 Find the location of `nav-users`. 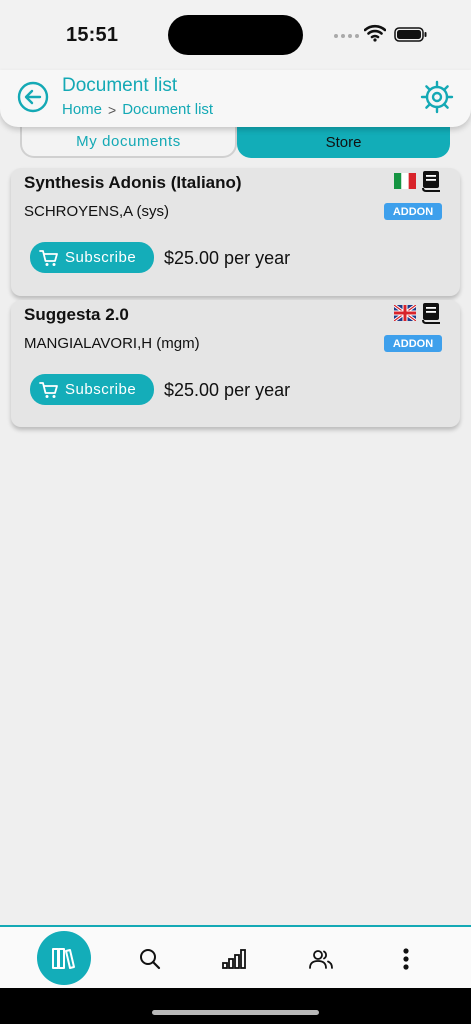

nav-users is located at coordinates (321, 959).